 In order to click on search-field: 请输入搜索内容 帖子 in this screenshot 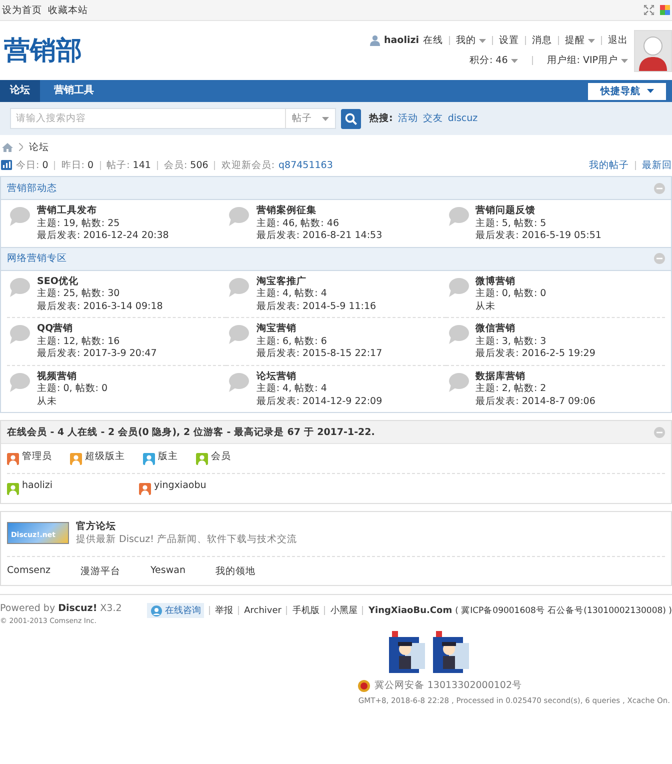, I will do `click(173, 118)`.